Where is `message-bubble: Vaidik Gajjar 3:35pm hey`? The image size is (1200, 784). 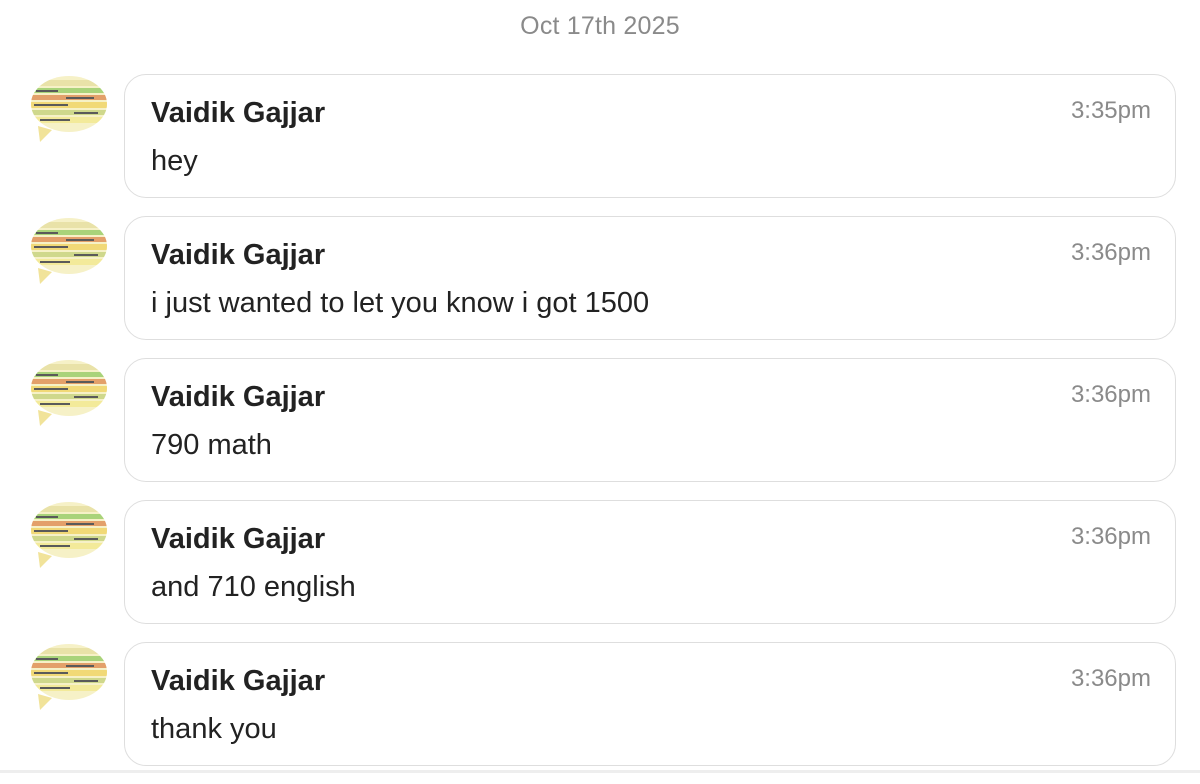
message-bubble: Vaidik Gajjar 3:35pm hey is located at coordinates (650, 136).